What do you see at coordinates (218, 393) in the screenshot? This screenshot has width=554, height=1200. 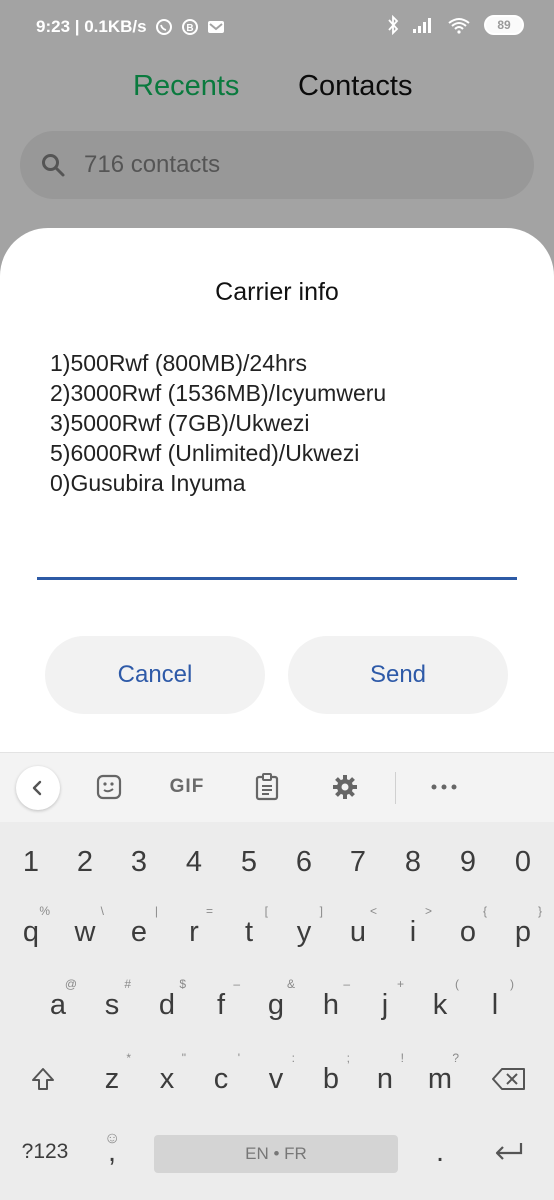 I see `message-line: 2)3000Rwf (1536MB)/Icyumweru` at bounding box center [218, 393].